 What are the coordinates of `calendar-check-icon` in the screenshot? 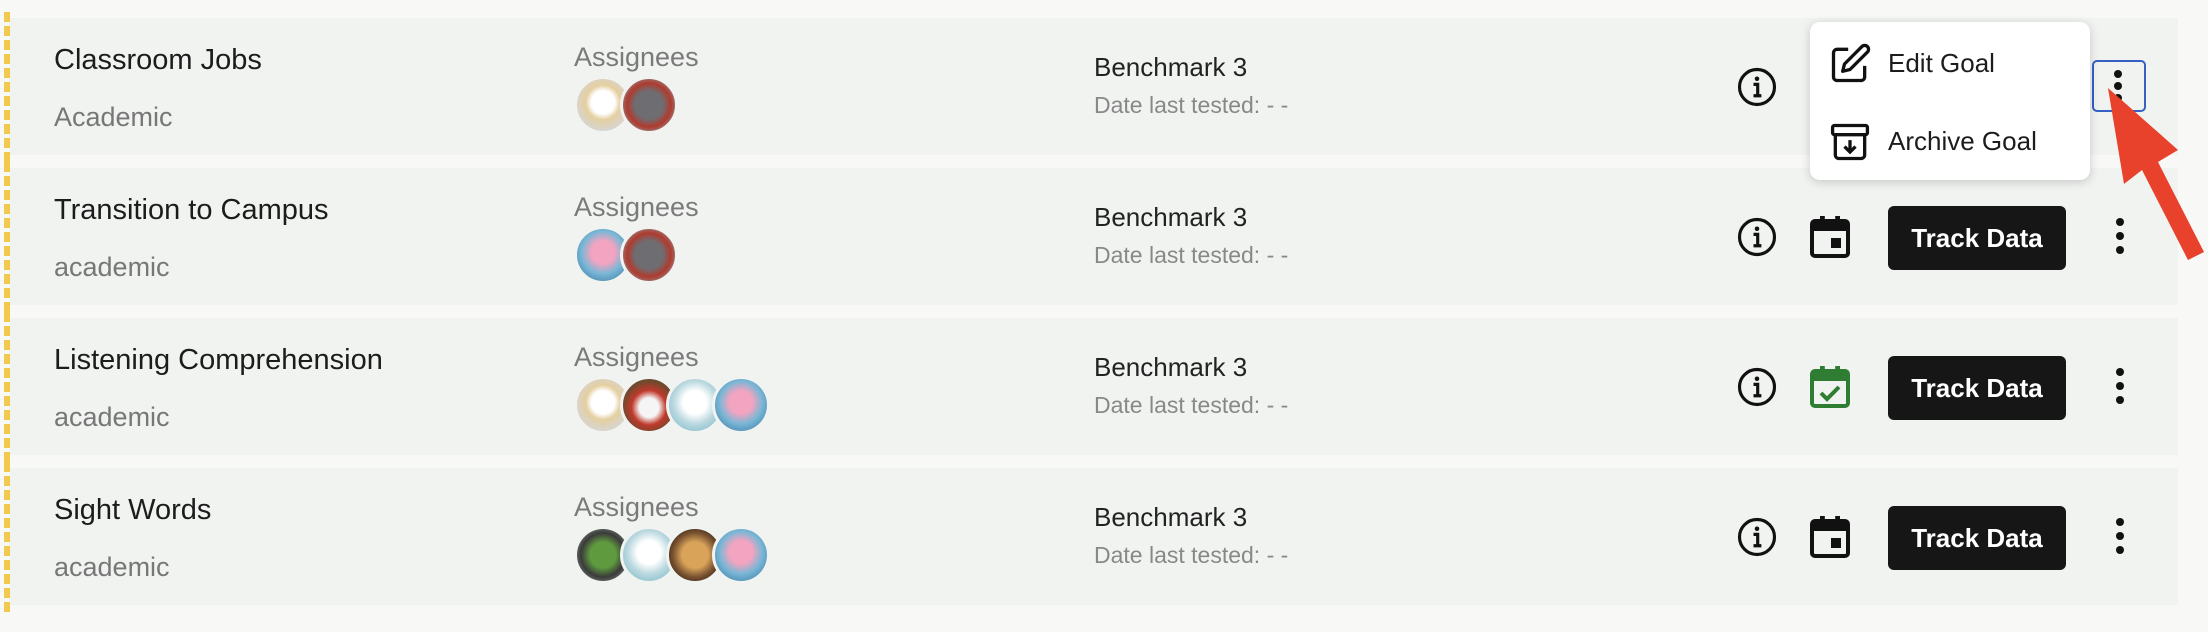 It's located at (1830, 387).